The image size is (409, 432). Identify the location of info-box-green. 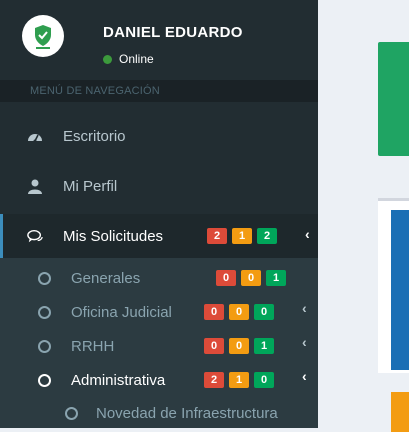
(393, 99).